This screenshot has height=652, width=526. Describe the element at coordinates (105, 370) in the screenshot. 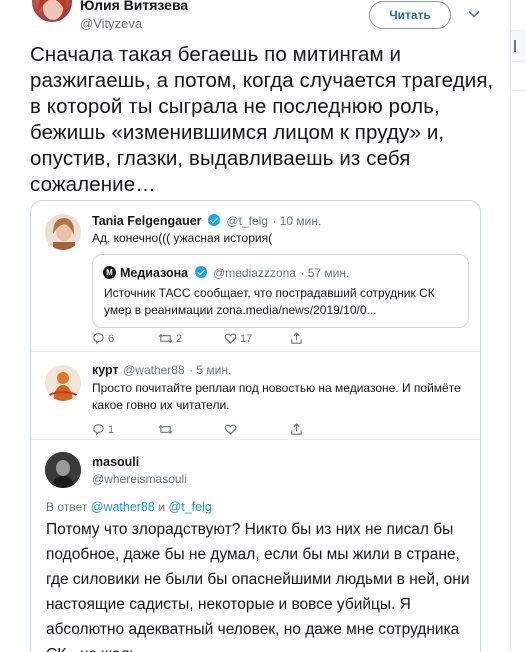

I see `reply-author-name: курт` at that location.